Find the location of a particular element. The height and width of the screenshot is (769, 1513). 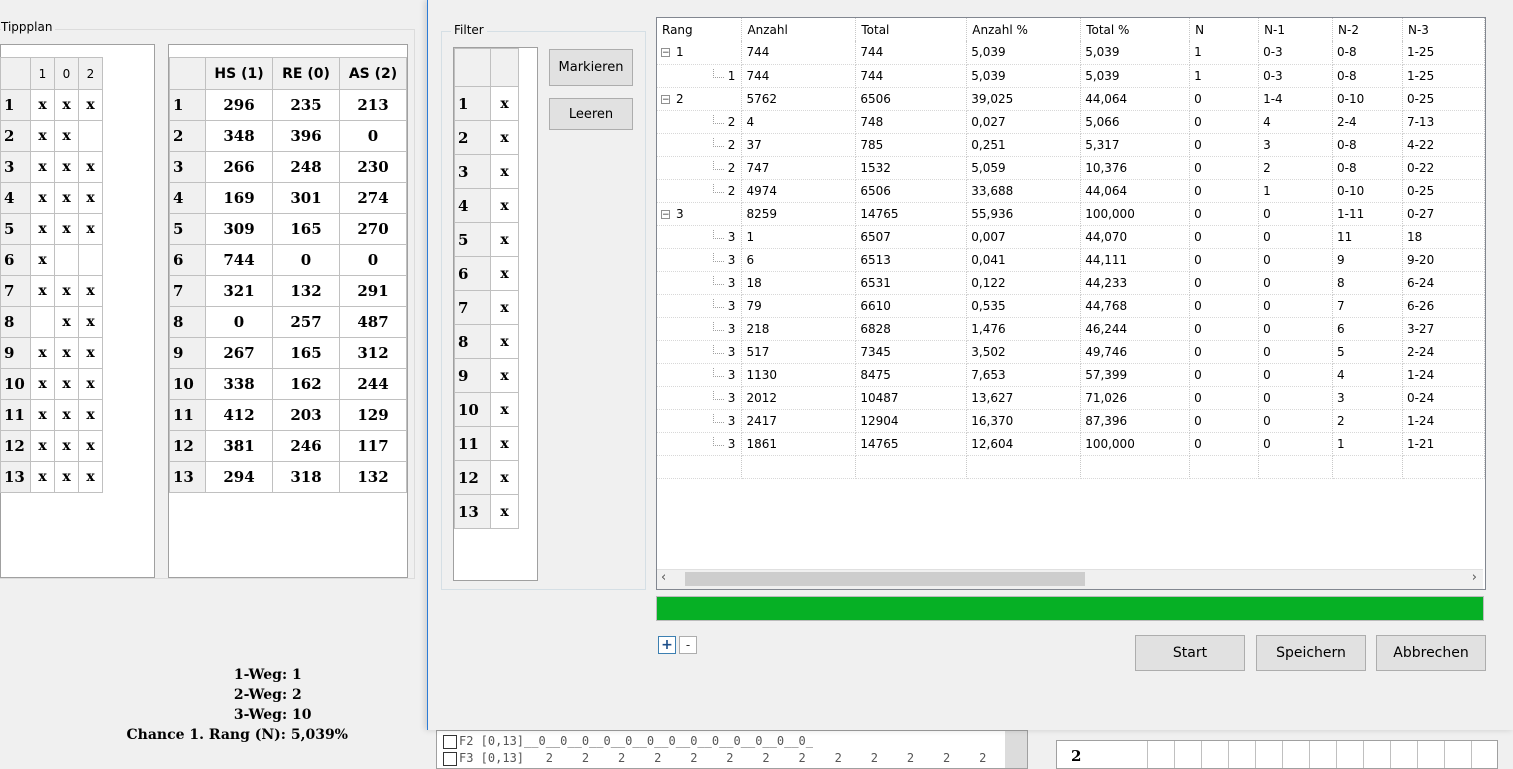

list-item: 2 37 785 0,251 5,317 0 3 0-8 4-22 is located at coordinates (1071, 145).